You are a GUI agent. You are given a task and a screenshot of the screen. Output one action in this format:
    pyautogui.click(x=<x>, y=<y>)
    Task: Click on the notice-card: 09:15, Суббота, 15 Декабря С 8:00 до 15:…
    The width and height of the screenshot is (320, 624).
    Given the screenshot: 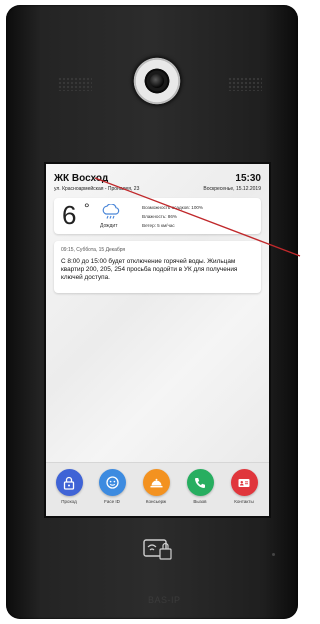 What is the action you would take?
    pyautogui.click(x=157, y=267)
    